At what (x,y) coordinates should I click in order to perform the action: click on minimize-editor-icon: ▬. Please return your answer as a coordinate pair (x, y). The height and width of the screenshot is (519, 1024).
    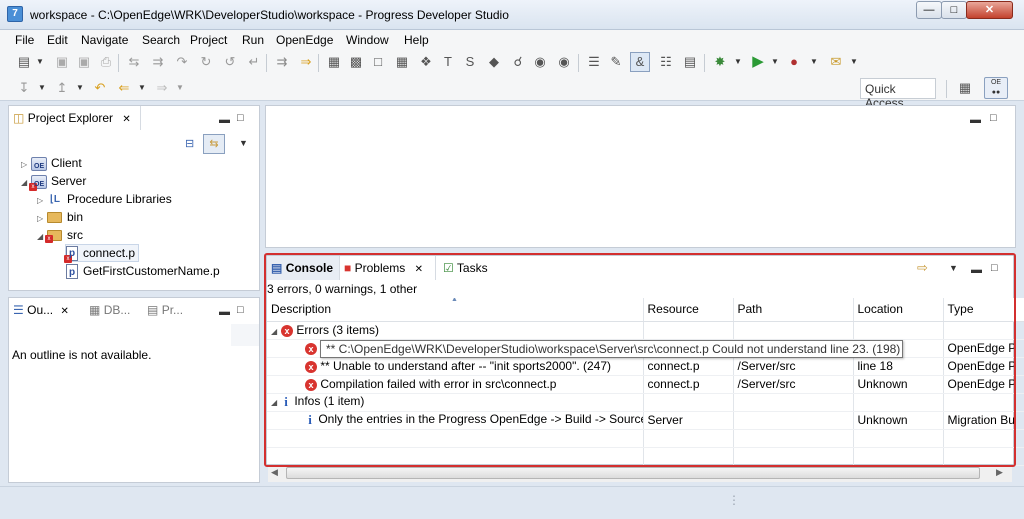
    Looking at the image, I should click on (975, 120).